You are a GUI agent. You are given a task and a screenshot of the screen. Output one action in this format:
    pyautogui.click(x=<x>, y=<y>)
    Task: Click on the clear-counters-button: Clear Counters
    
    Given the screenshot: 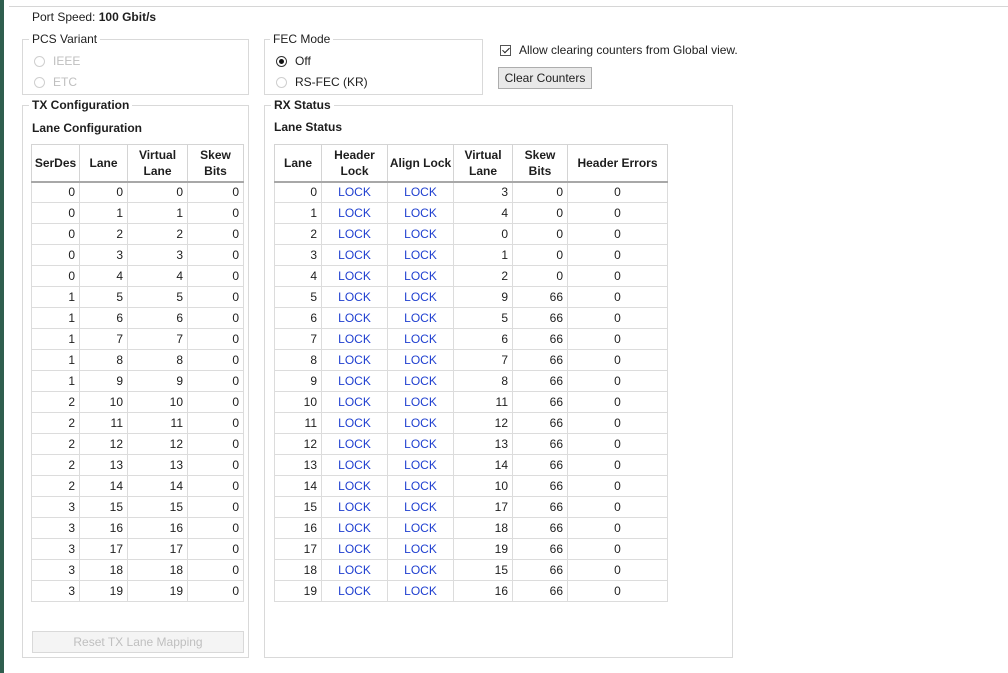 What is the action you would take?
    pyautogui.click(x=545, y=78)
    